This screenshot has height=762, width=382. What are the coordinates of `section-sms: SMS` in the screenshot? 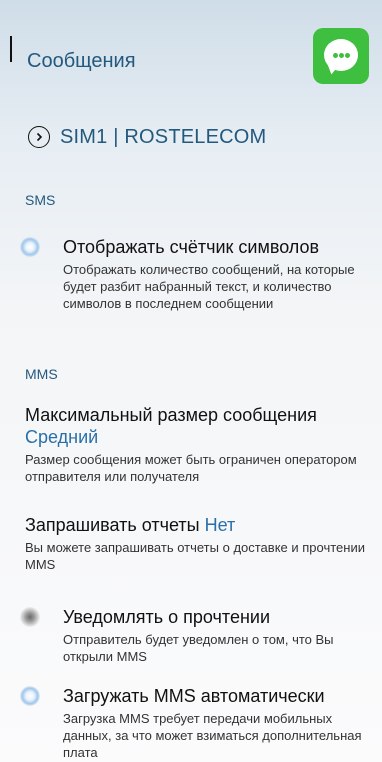 It's located at (40, 200).